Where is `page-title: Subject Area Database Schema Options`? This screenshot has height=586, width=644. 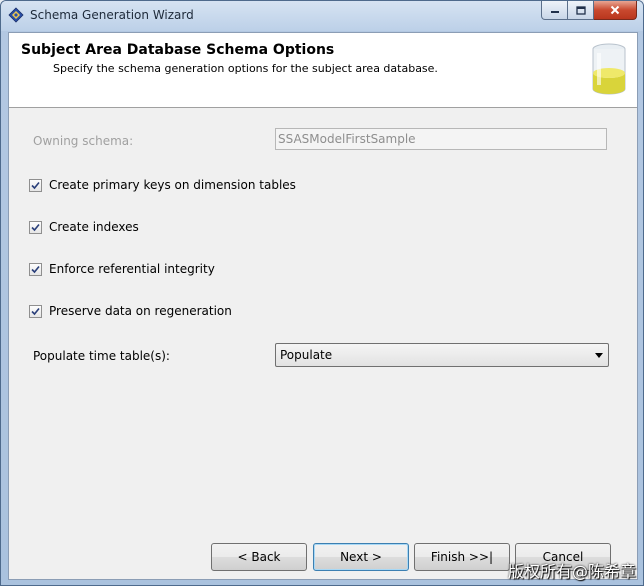
page-title: Subject Area Database Schema Options is located at coordinates (178, 50).